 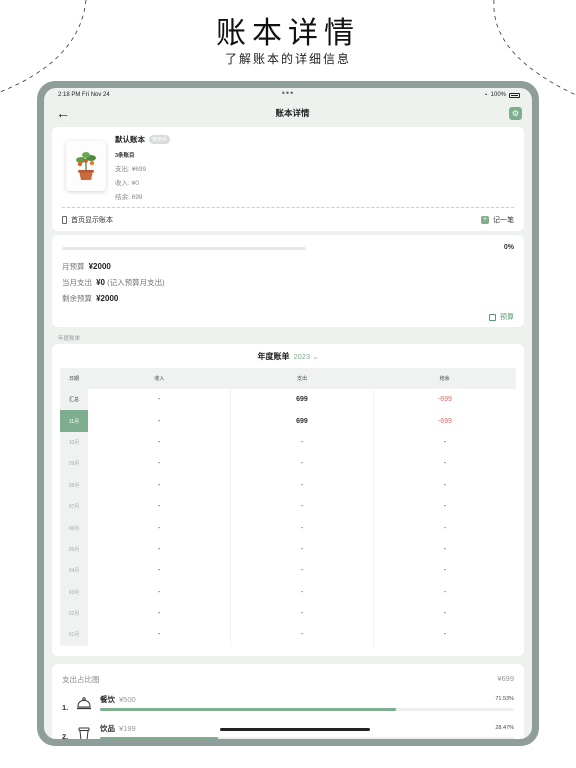 I want to click on table-row: 06月 - - -, so click(x=288, y=528).